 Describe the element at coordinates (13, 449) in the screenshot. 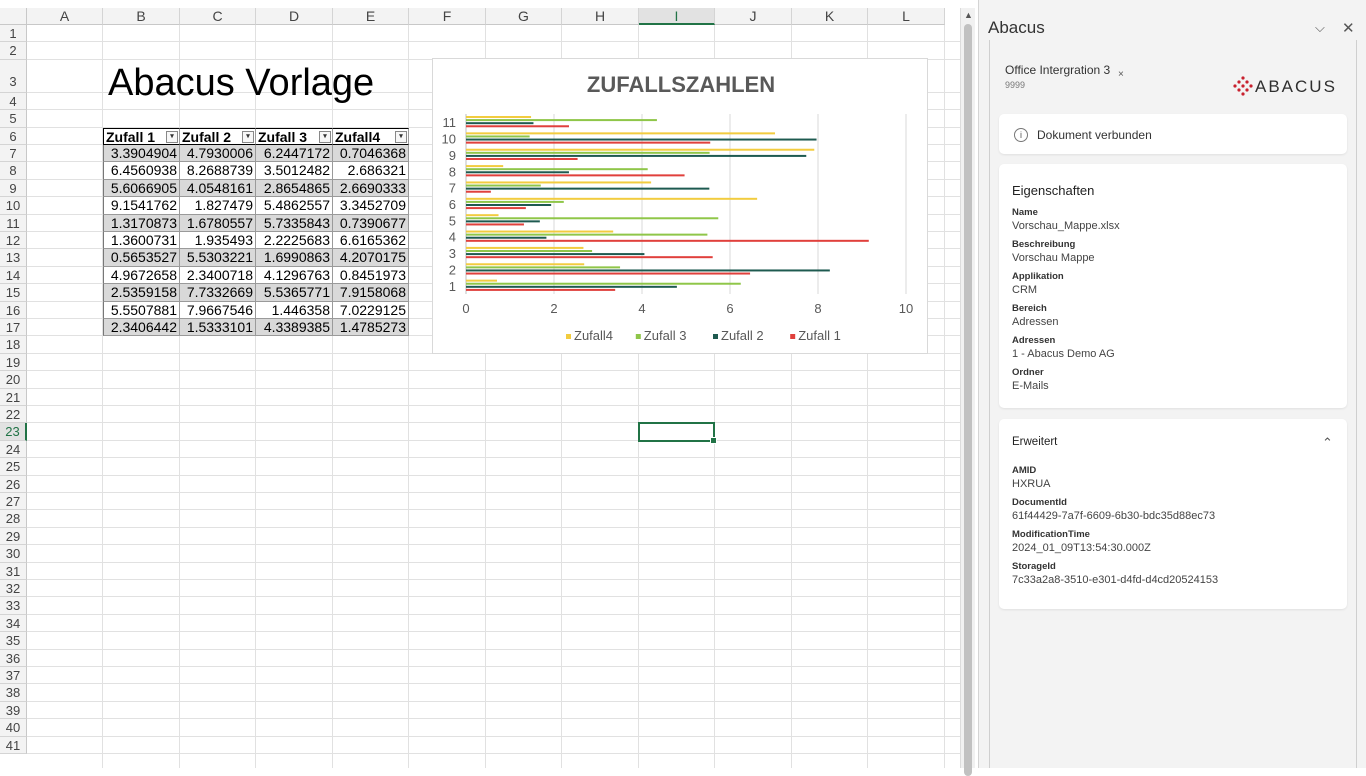

I see `row-header-24: 24` at that location.